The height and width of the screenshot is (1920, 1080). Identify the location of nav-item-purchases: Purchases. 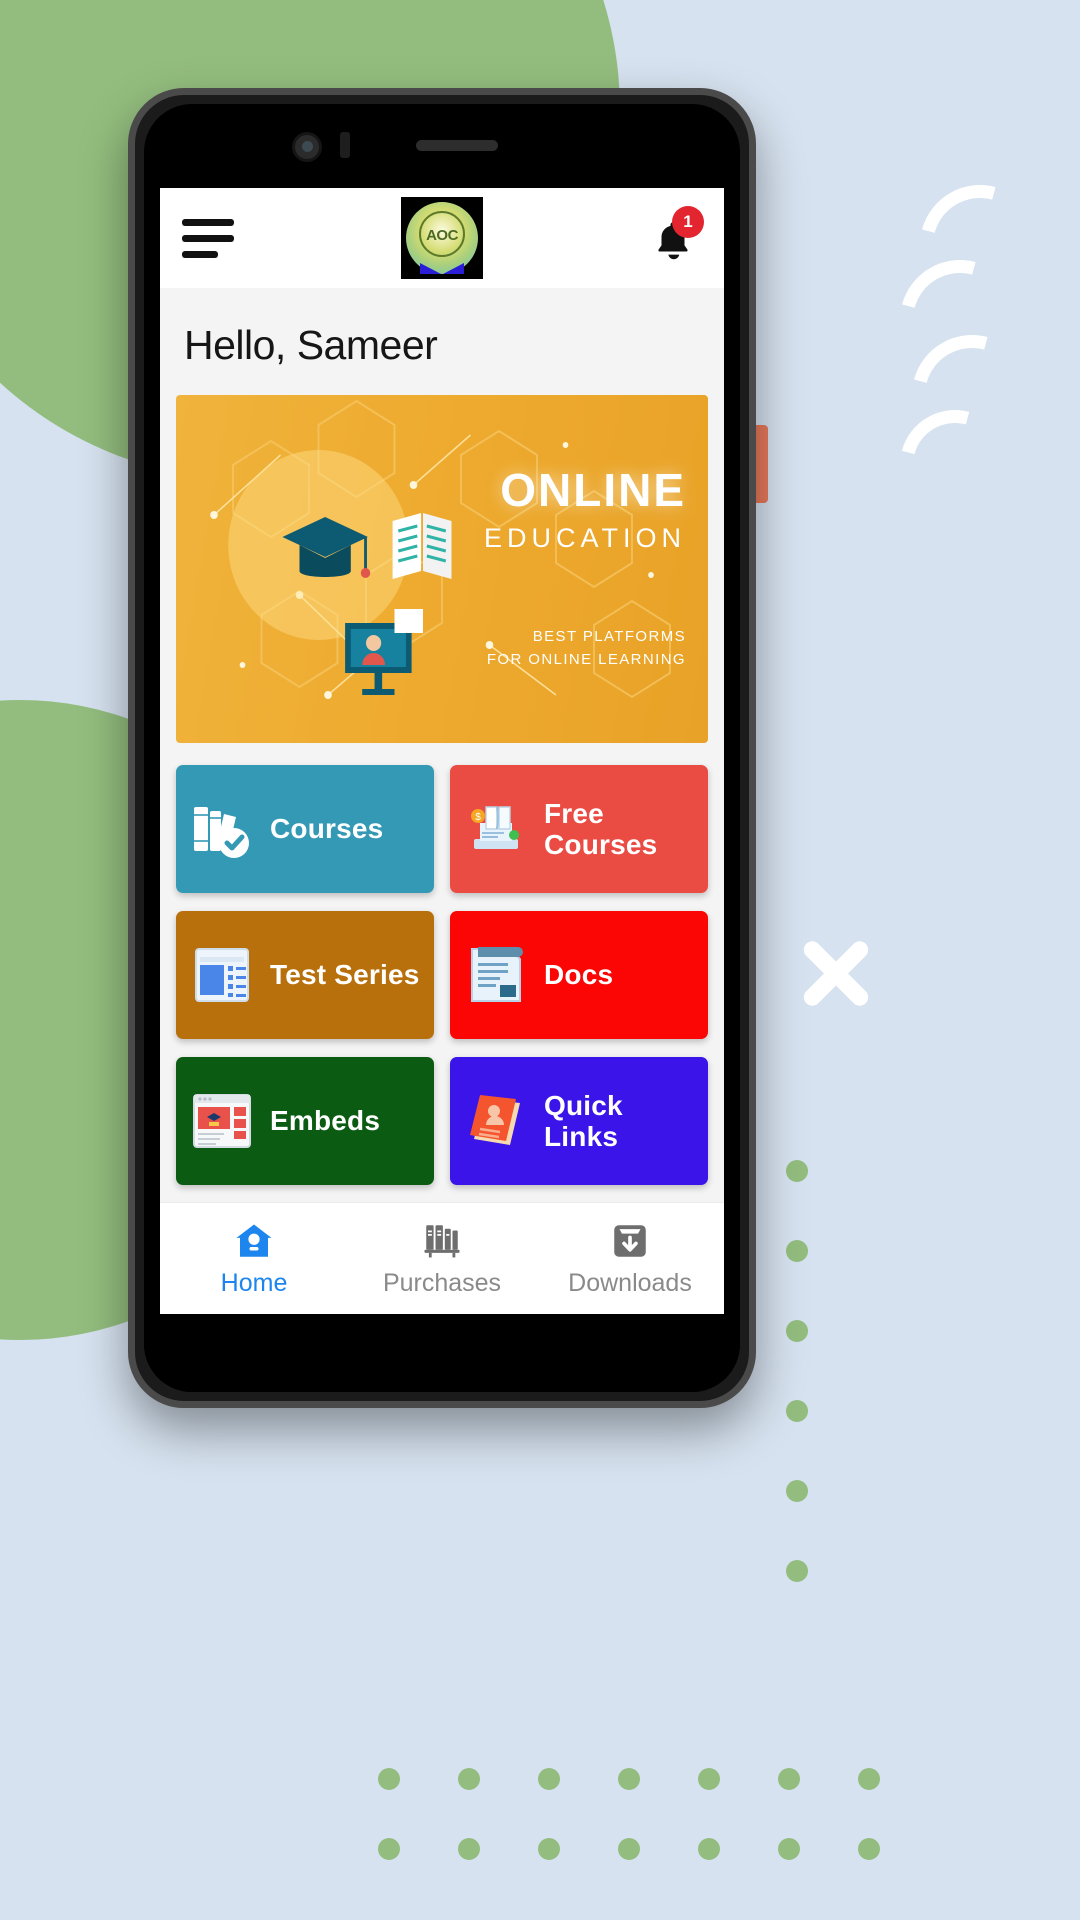
(442, 1259).